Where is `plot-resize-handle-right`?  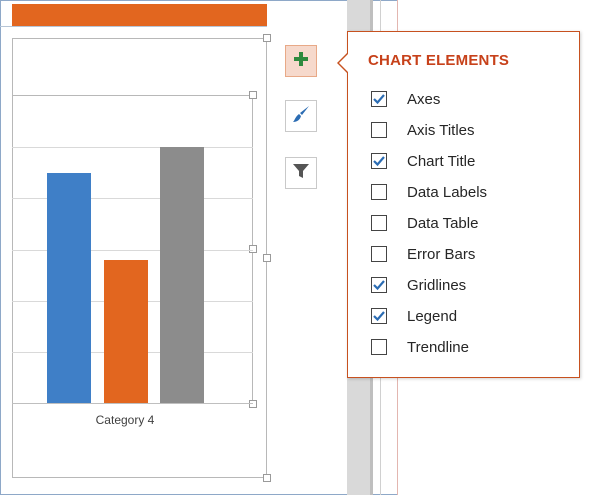 plot-resize-handle-right is located at coordinates (253, 249).